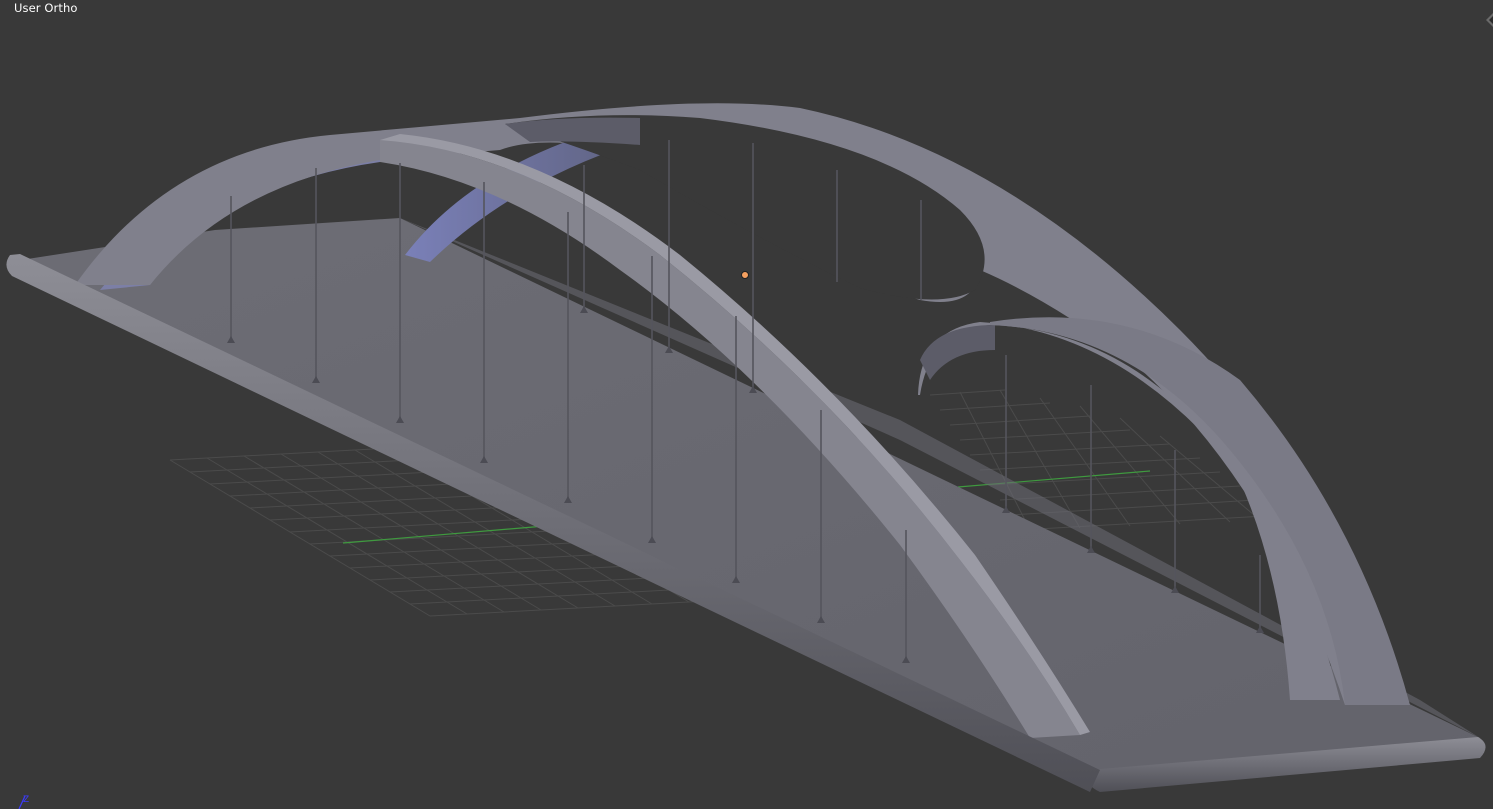  Describe the element at coordinates (957, 352) in the screenshot. I see `bridge-opening-lower-rim` at that location.